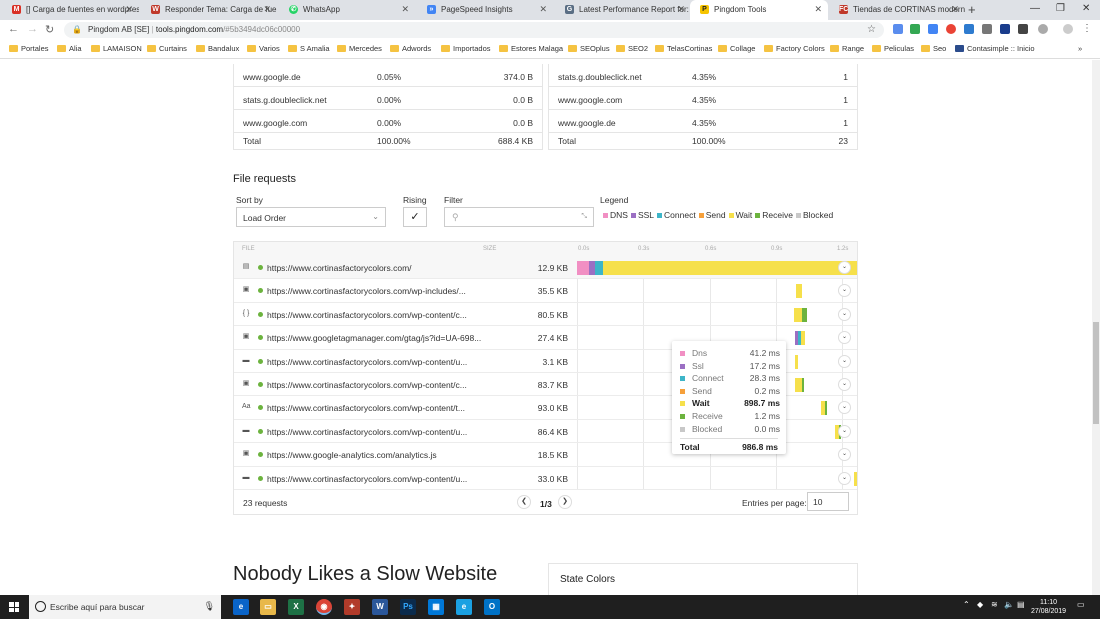  What do you see at coordinates (263, 48) in the screenshot?
I see `bookmark-folder: Varios` at bounding box center [263, 48].